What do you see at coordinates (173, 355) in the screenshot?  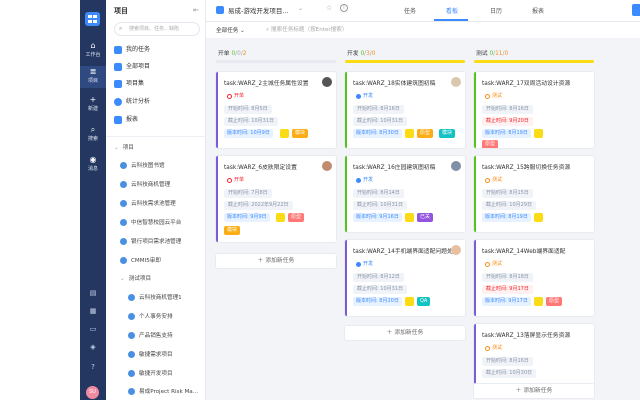 I see `project-item: 敏捷需求项目` at bounding box center [173, 355].